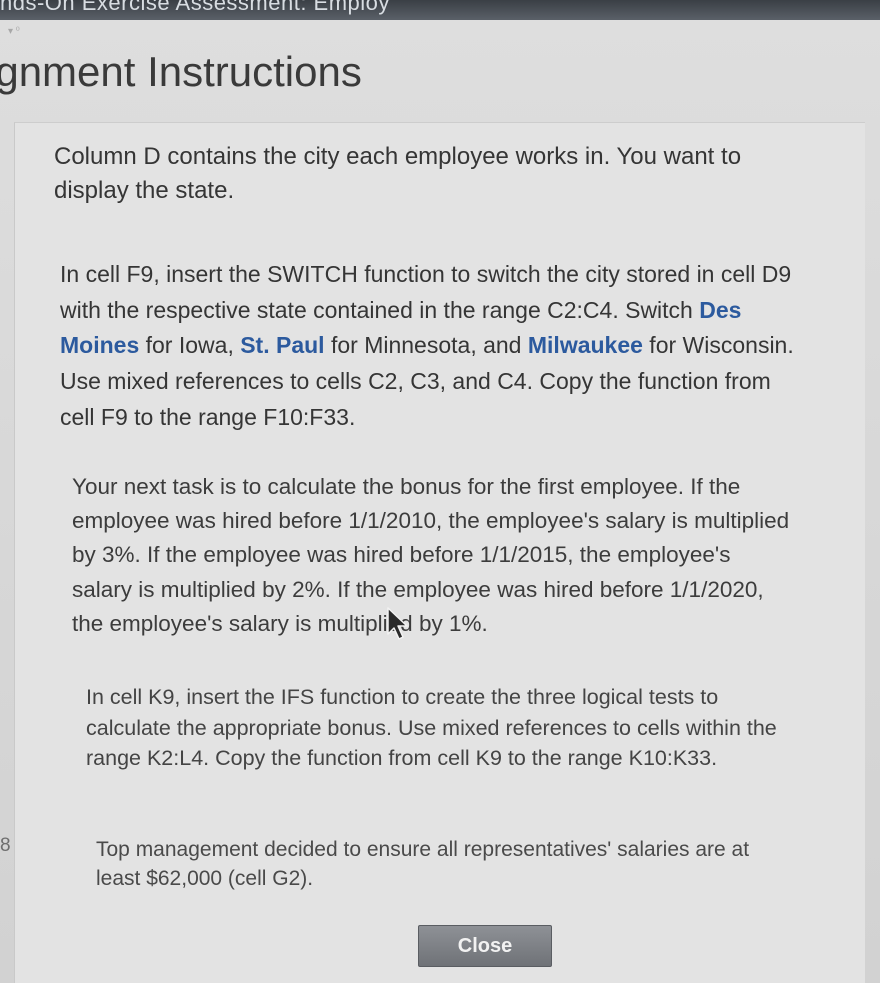 The height and width of the screenshot is (983, 880). What do you see at coordinates (485, 946) in the screenshot?
I see `close-button: Close` at bounding box center [485, 946].